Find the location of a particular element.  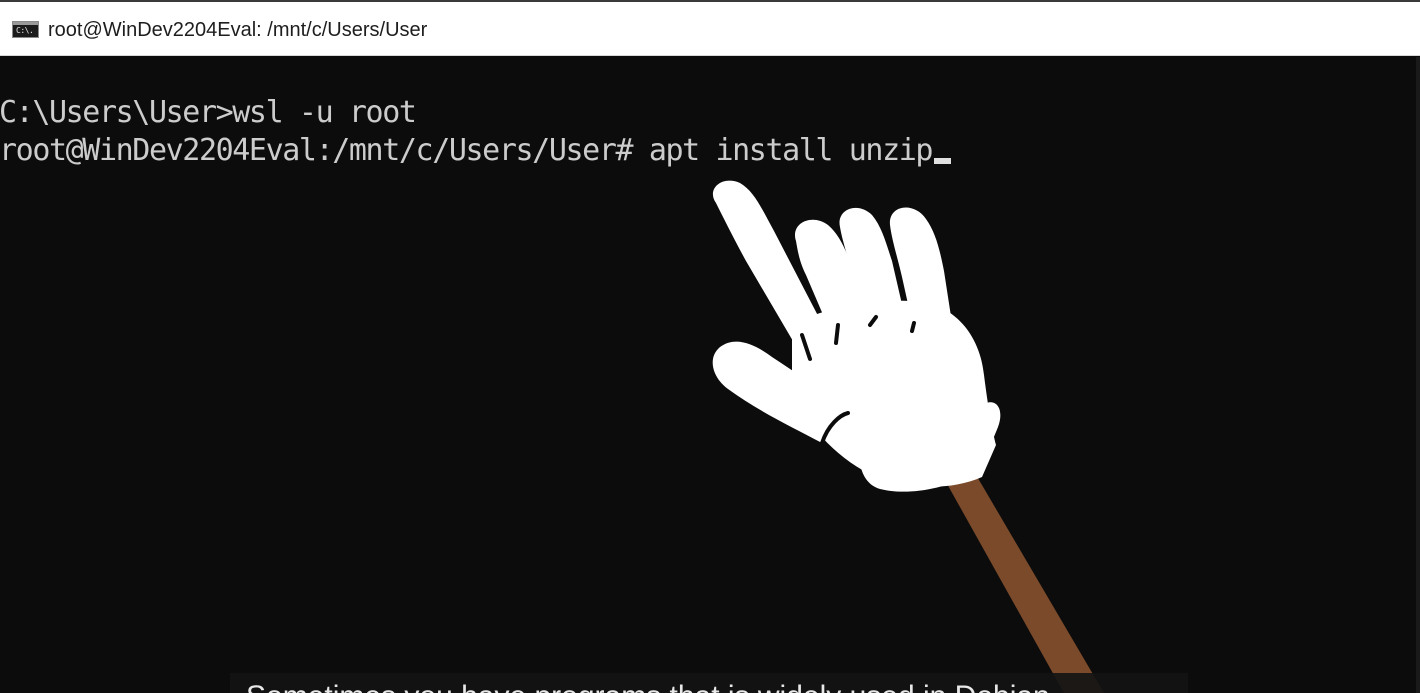

glove is located at coordinates (856, 336).